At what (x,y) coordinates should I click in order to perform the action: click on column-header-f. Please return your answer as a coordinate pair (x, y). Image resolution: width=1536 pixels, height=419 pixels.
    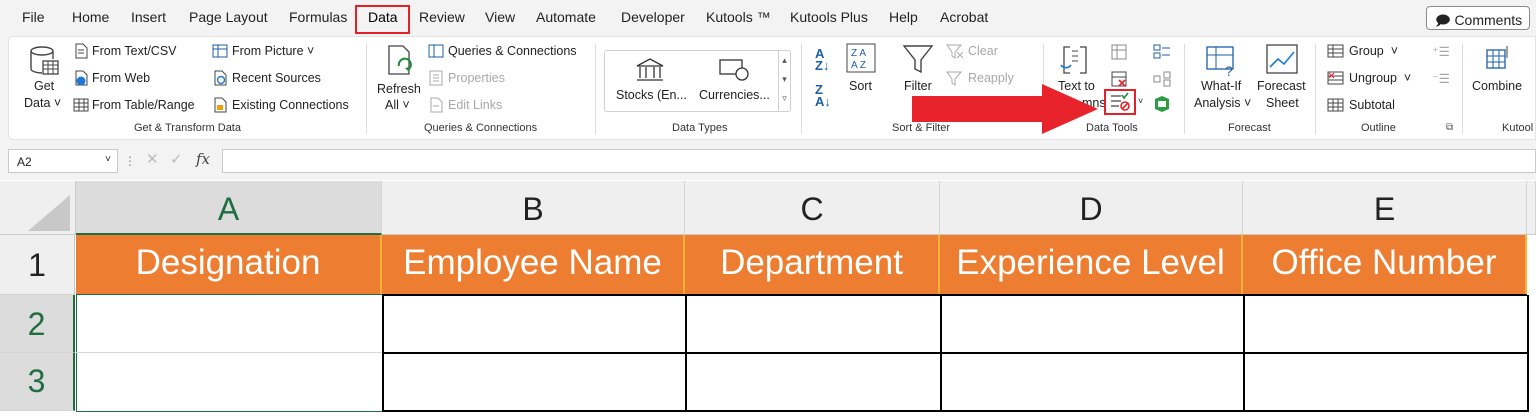
    Looking at the image, I should click on (1531, 208).